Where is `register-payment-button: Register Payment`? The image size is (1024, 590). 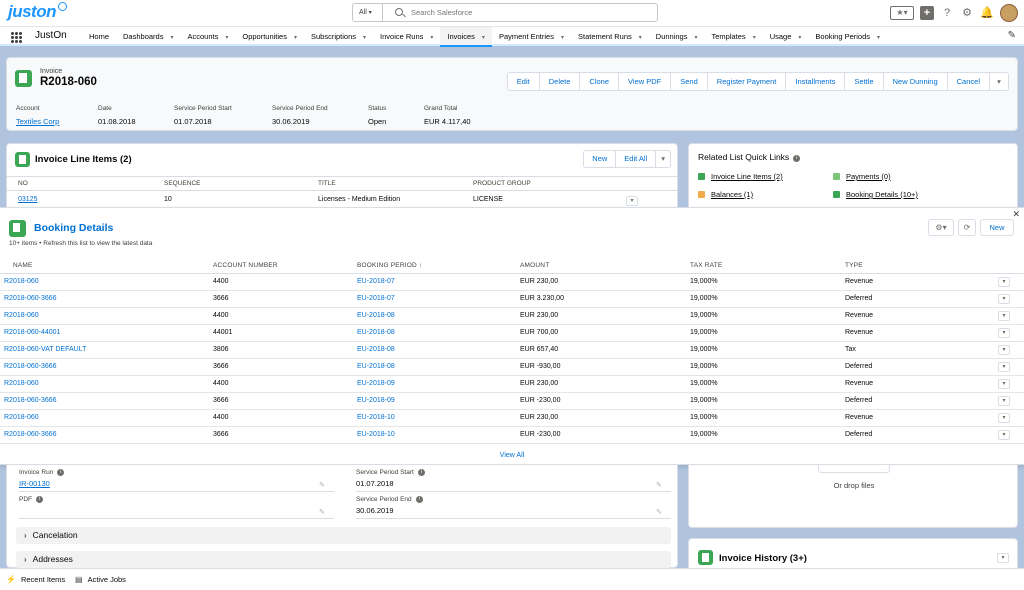 register-payment-button: Register Payment is located at coordinates (747, 81).